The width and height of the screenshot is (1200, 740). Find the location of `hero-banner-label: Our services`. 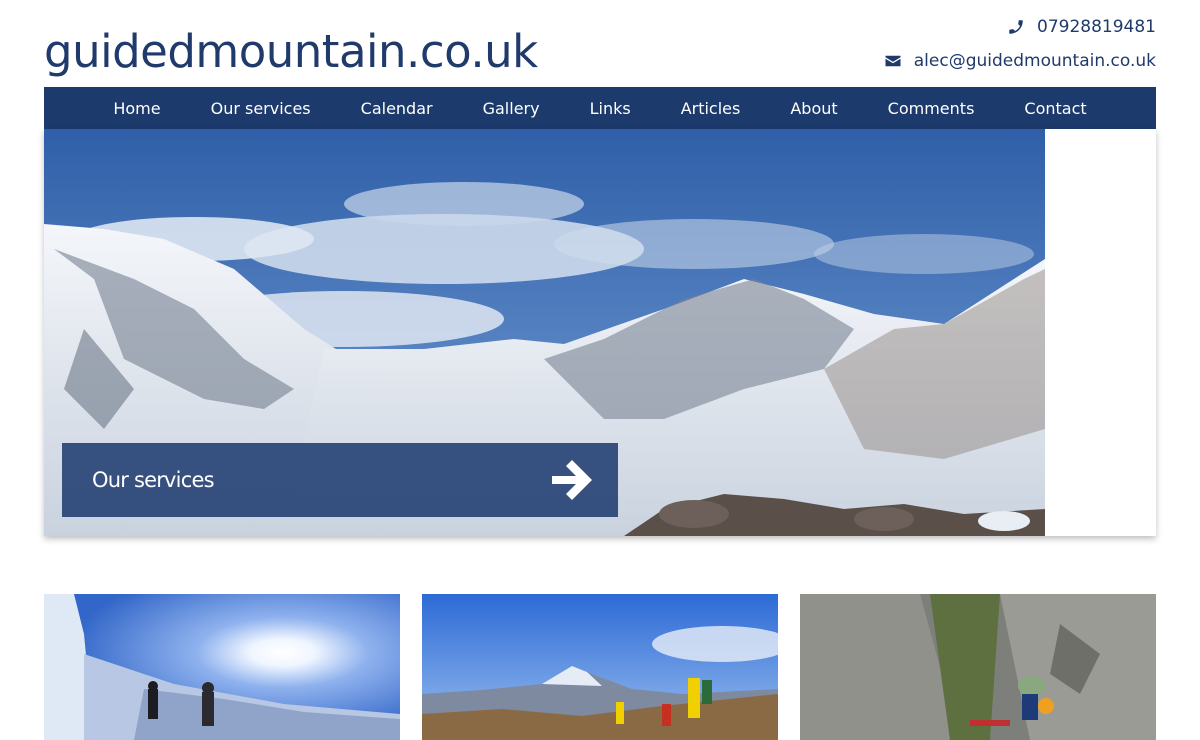

hero-banner-label: Our services is located at coordinates (153, 480).